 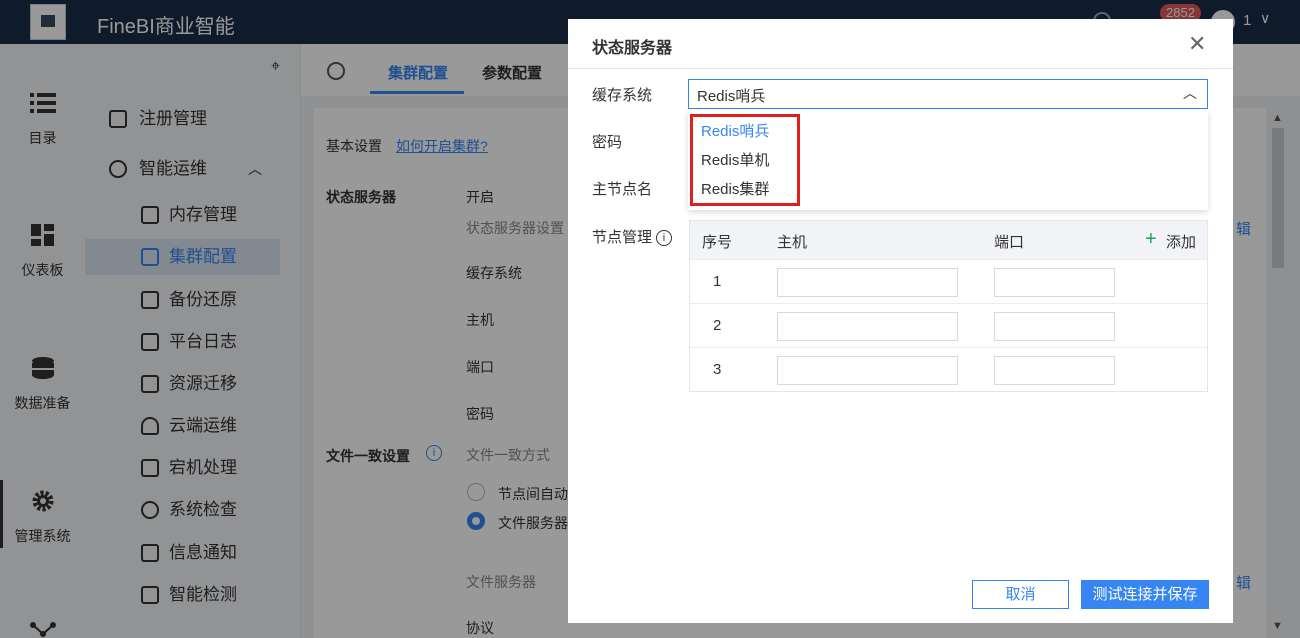 What do you see at coordinates (948, 94) in the screenshot?
I see `cache-system-select: Redis哨兵 ︿` at bounding box center [948, 94].